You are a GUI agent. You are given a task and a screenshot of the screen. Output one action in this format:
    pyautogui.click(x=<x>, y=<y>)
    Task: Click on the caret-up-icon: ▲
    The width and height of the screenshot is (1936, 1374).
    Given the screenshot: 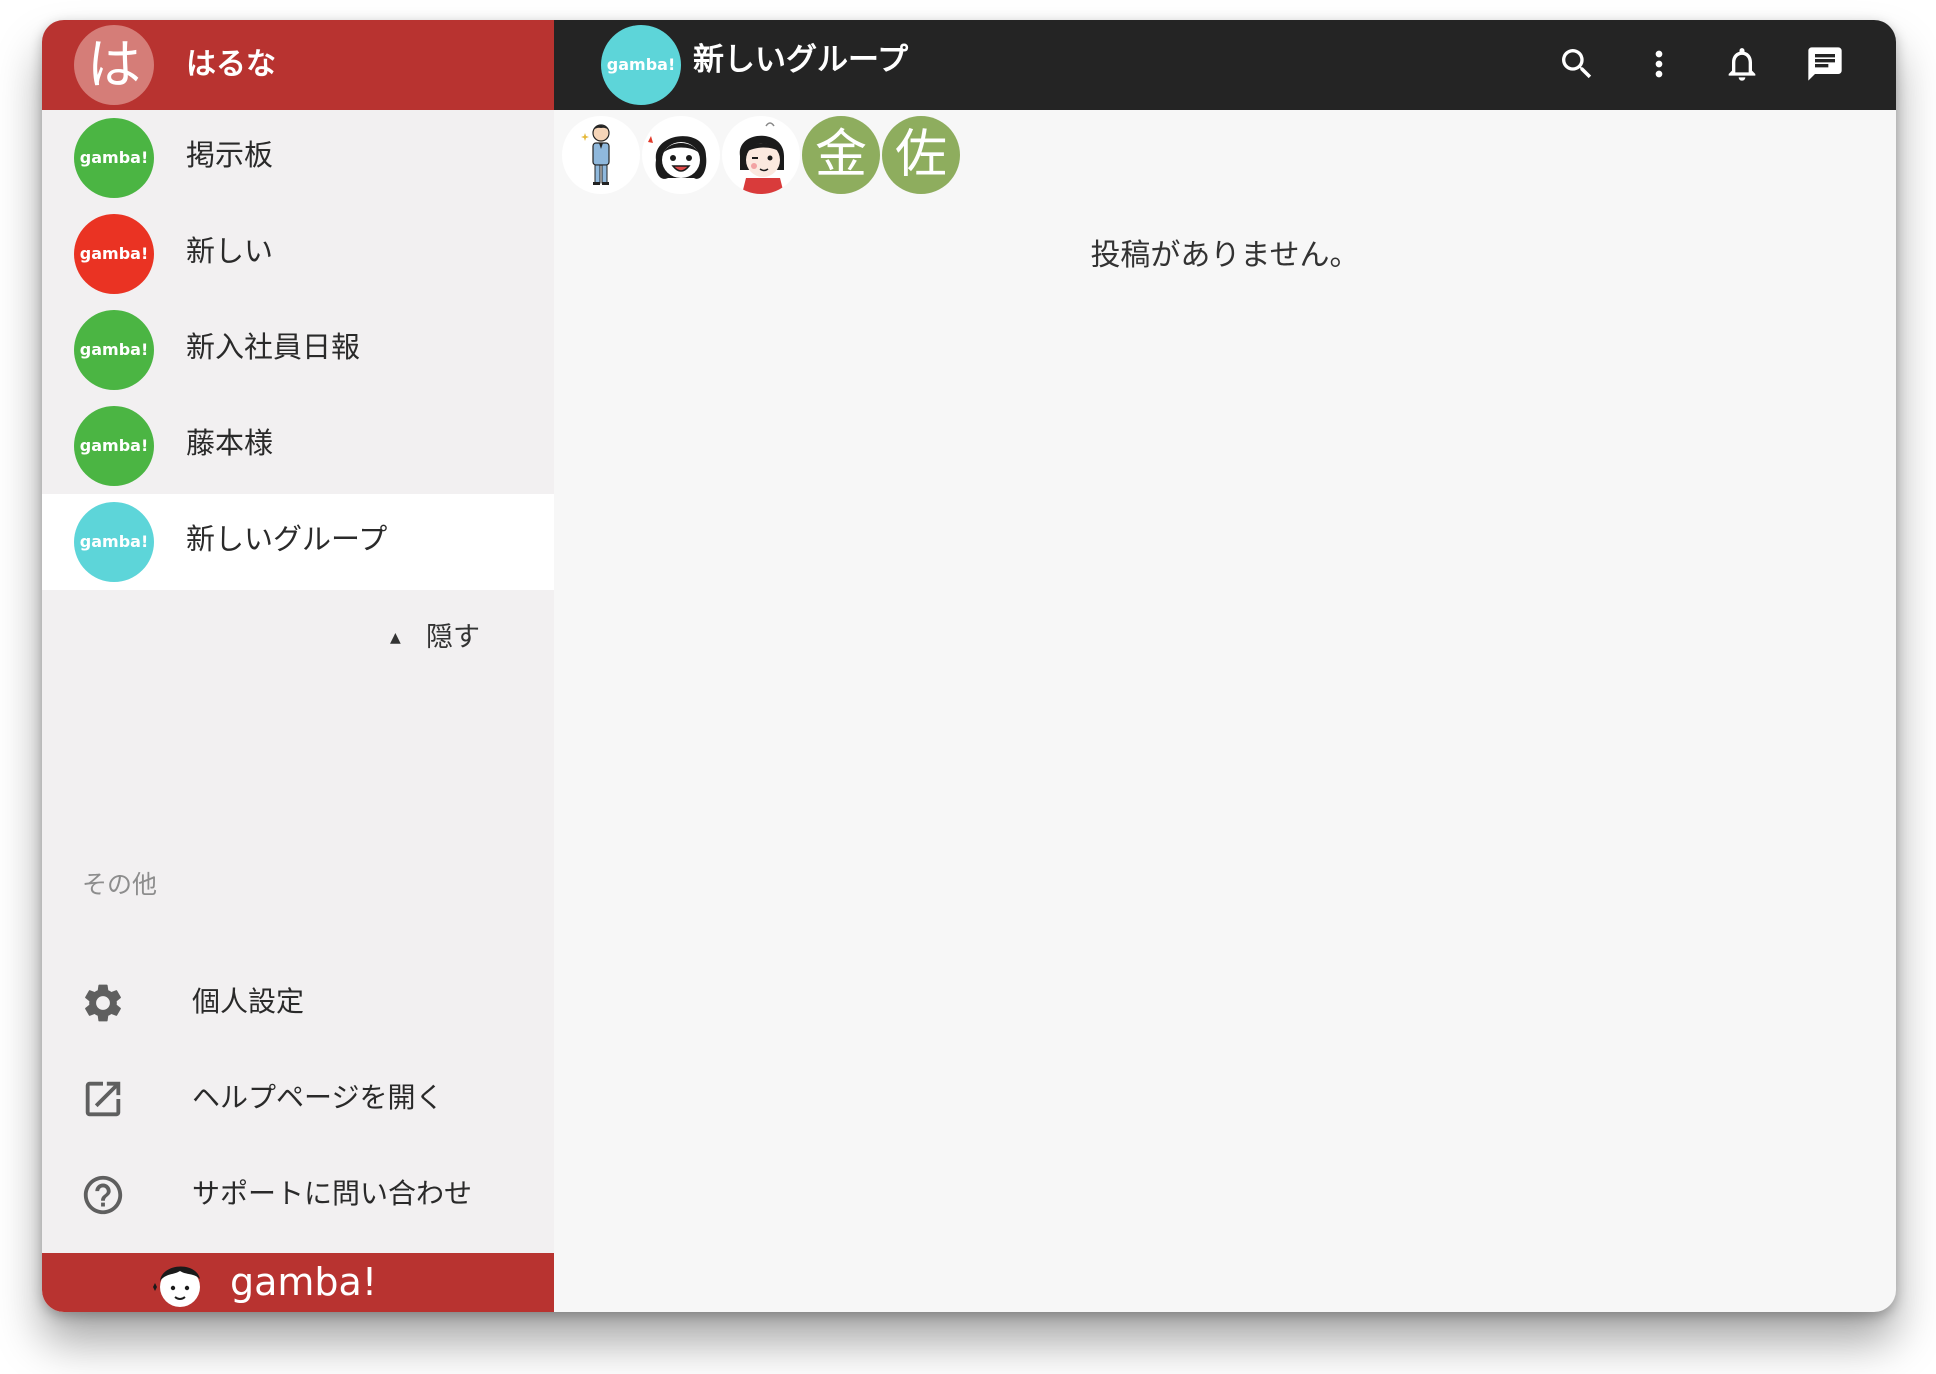 What is the action you would take?
    pyautogui.click(x=395, y=638)
    